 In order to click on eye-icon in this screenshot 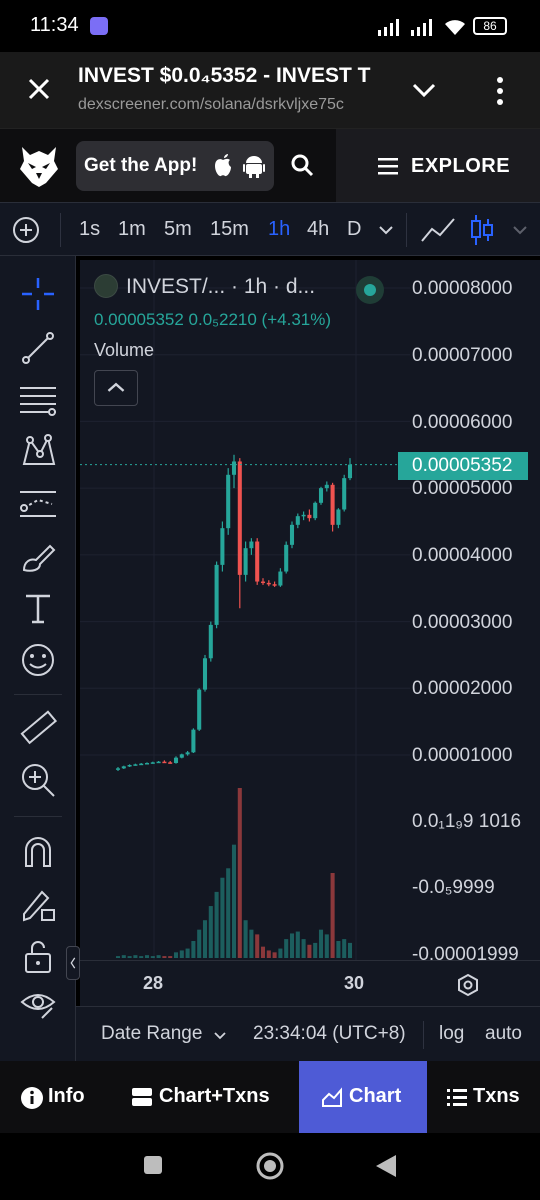, I will do `click(38, 1004)`.